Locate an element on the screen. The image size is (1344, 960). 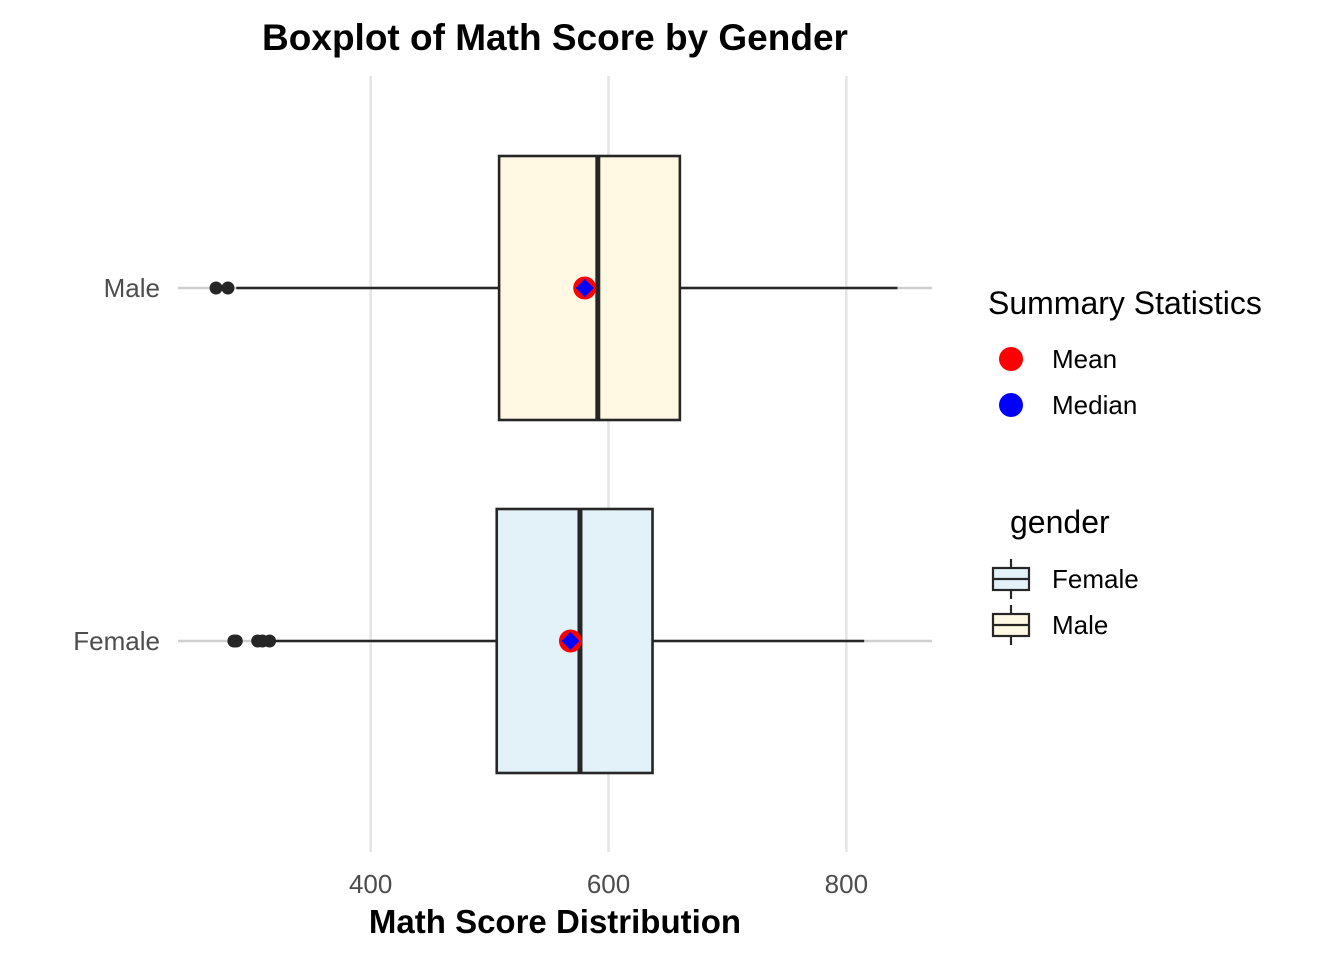
x-tick-label: 800 is located at coordinates (846, 884).